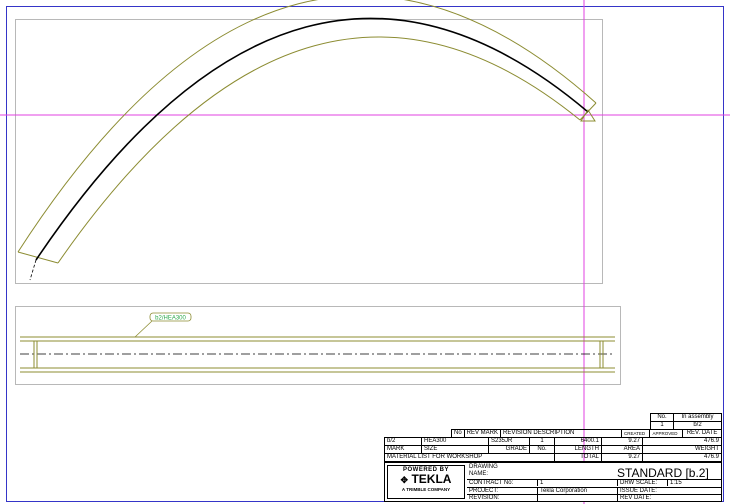 The width and height of the screenshot is (730, 504). Describe the element at coordinates (33, 270) in the screenshot. I see `centerline-extension` at that location.